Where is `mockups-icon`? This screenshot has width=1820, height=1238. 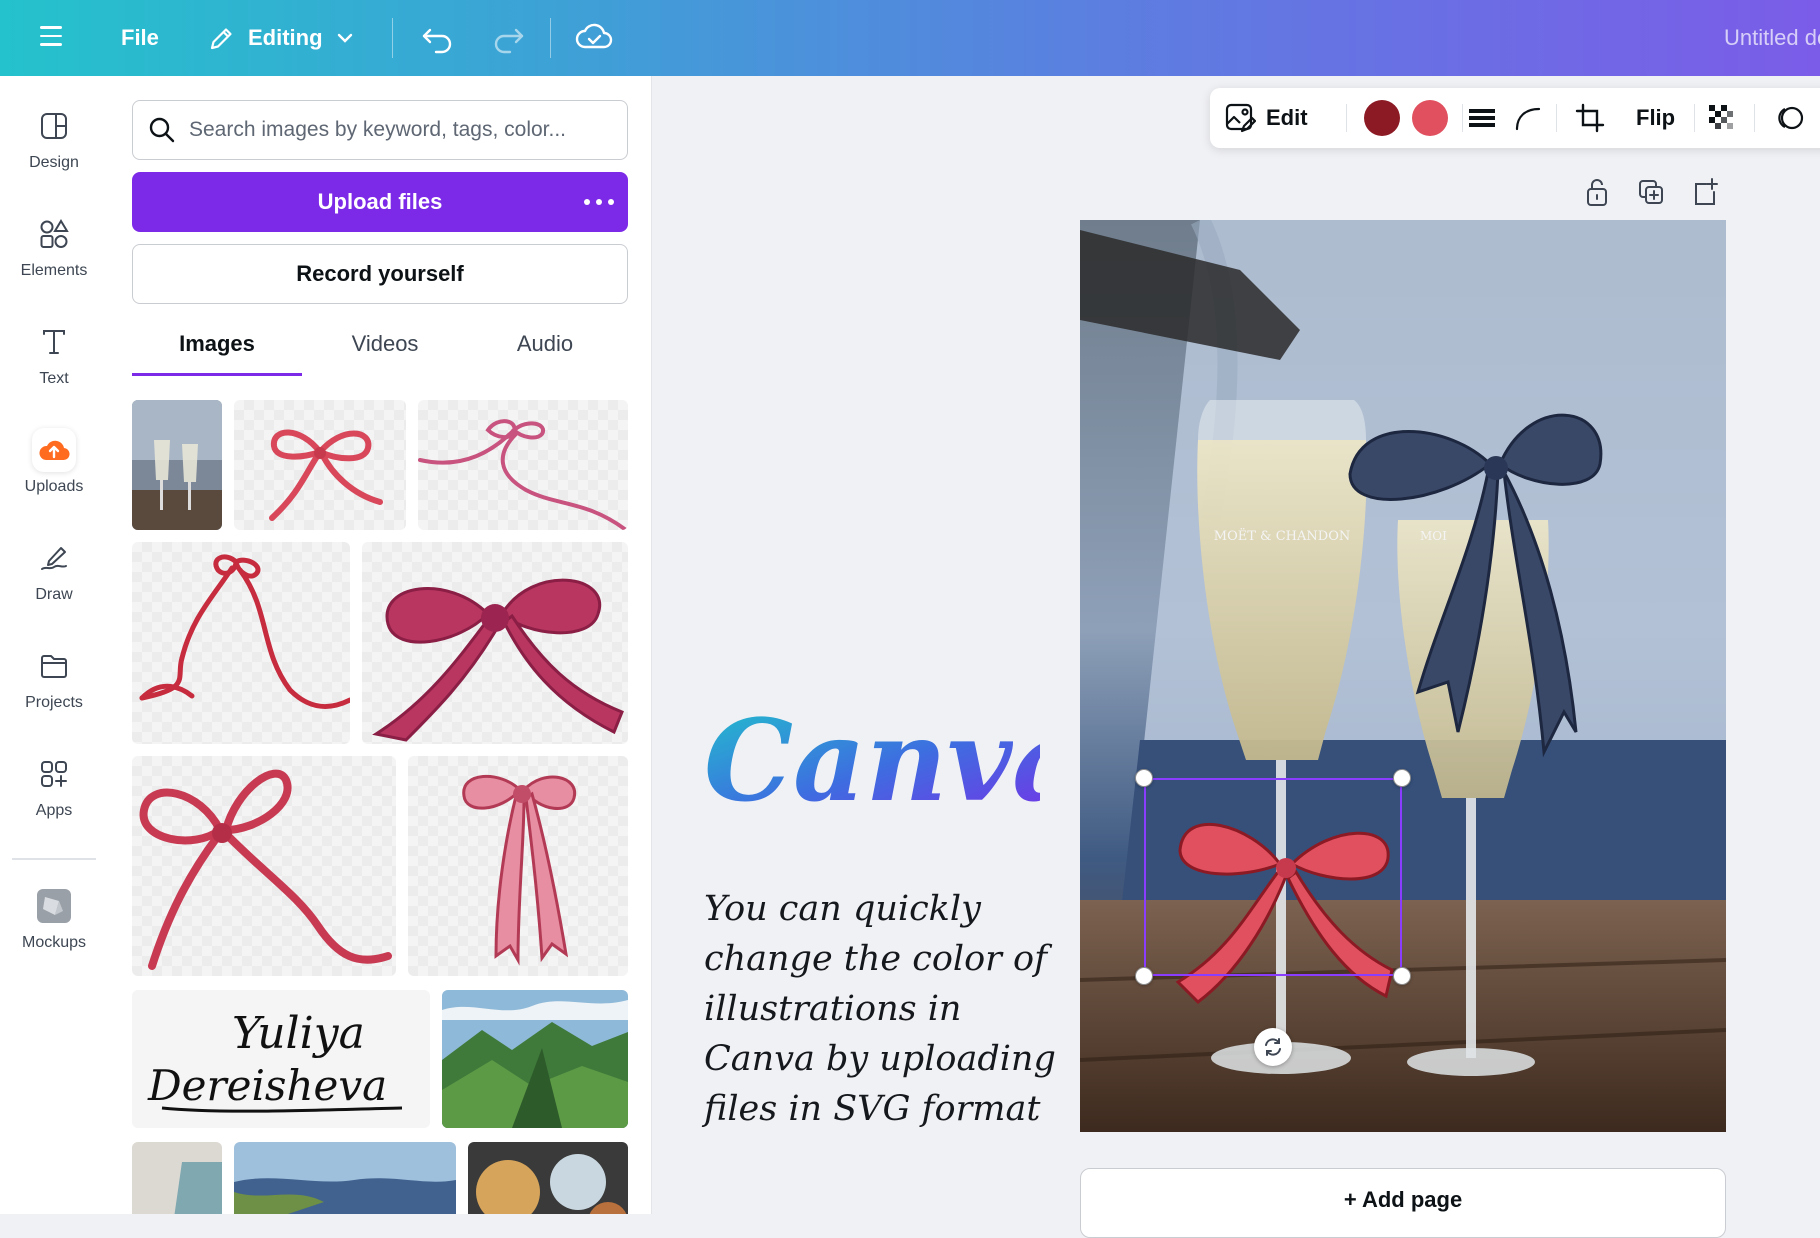
mockups-icon is located at coordinates (54, 906).